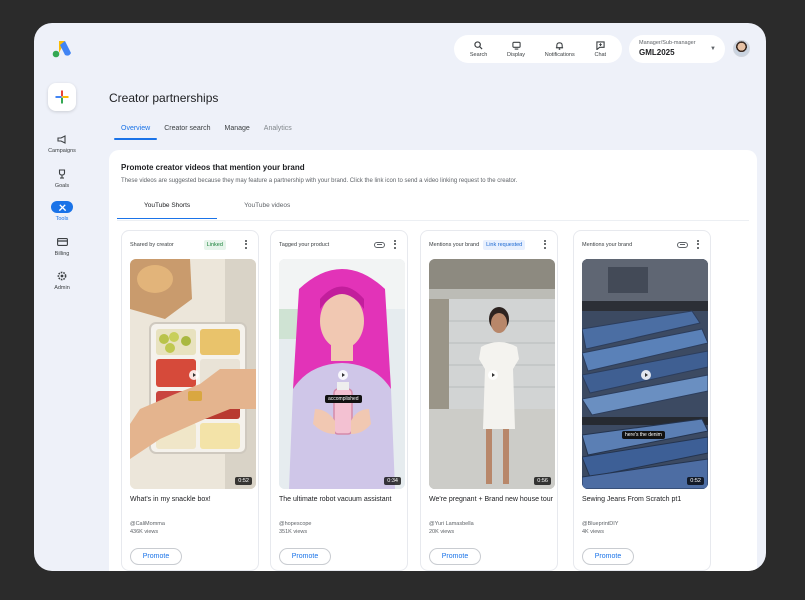 The width and height of the screenshot is (805, 600). I want to click on account-id: GML2025, so click(657, 52).